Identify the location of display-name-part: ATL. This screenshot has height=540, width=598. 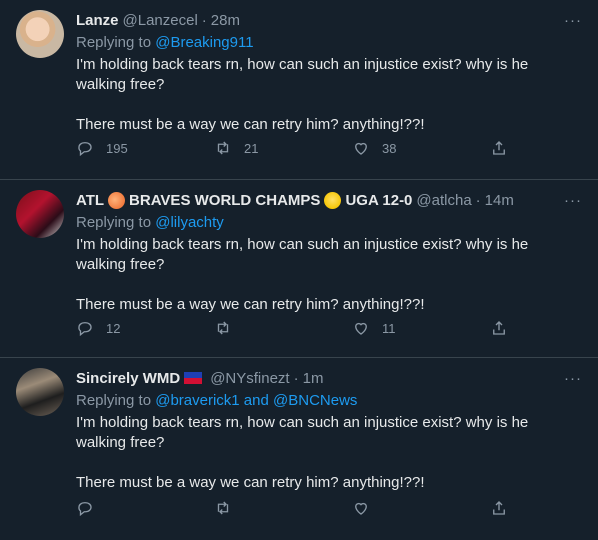
(90, 200).